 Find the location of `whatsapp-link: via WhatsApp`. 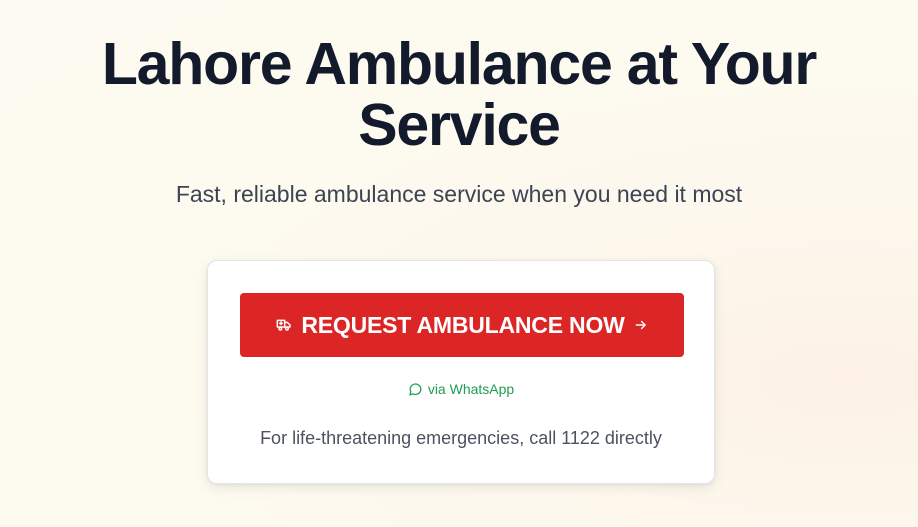

whatsapp-link: via WhatsApp is located at coordinates (461, 389).